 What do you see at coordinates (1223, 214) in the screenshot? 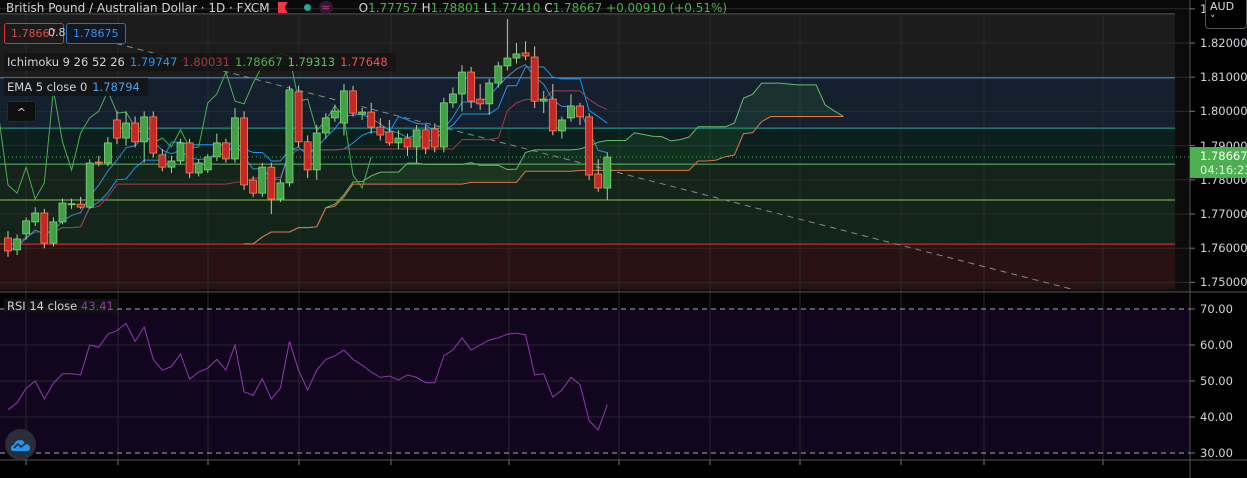
I see `price-tick-label: 1.77000` at bounding box center [1223, 214].